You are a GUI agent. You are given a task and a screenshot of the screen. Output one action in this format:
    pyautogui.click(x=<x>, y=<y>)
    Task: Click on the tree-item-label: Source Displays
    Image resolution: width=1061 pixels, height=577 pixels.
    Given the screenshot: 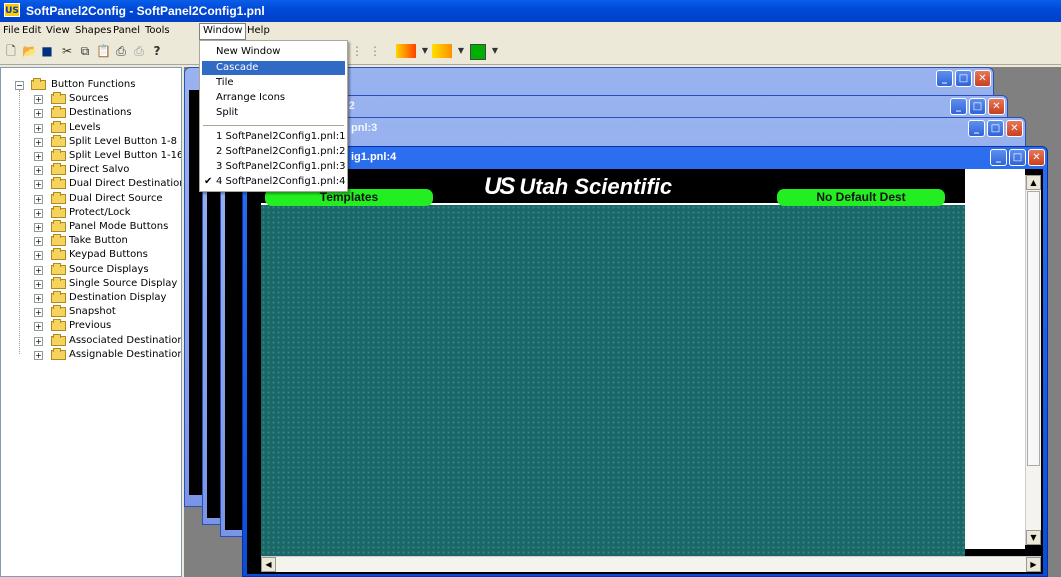 What is the action you would take?
    pyautogui.click(x=109, y=269)
    